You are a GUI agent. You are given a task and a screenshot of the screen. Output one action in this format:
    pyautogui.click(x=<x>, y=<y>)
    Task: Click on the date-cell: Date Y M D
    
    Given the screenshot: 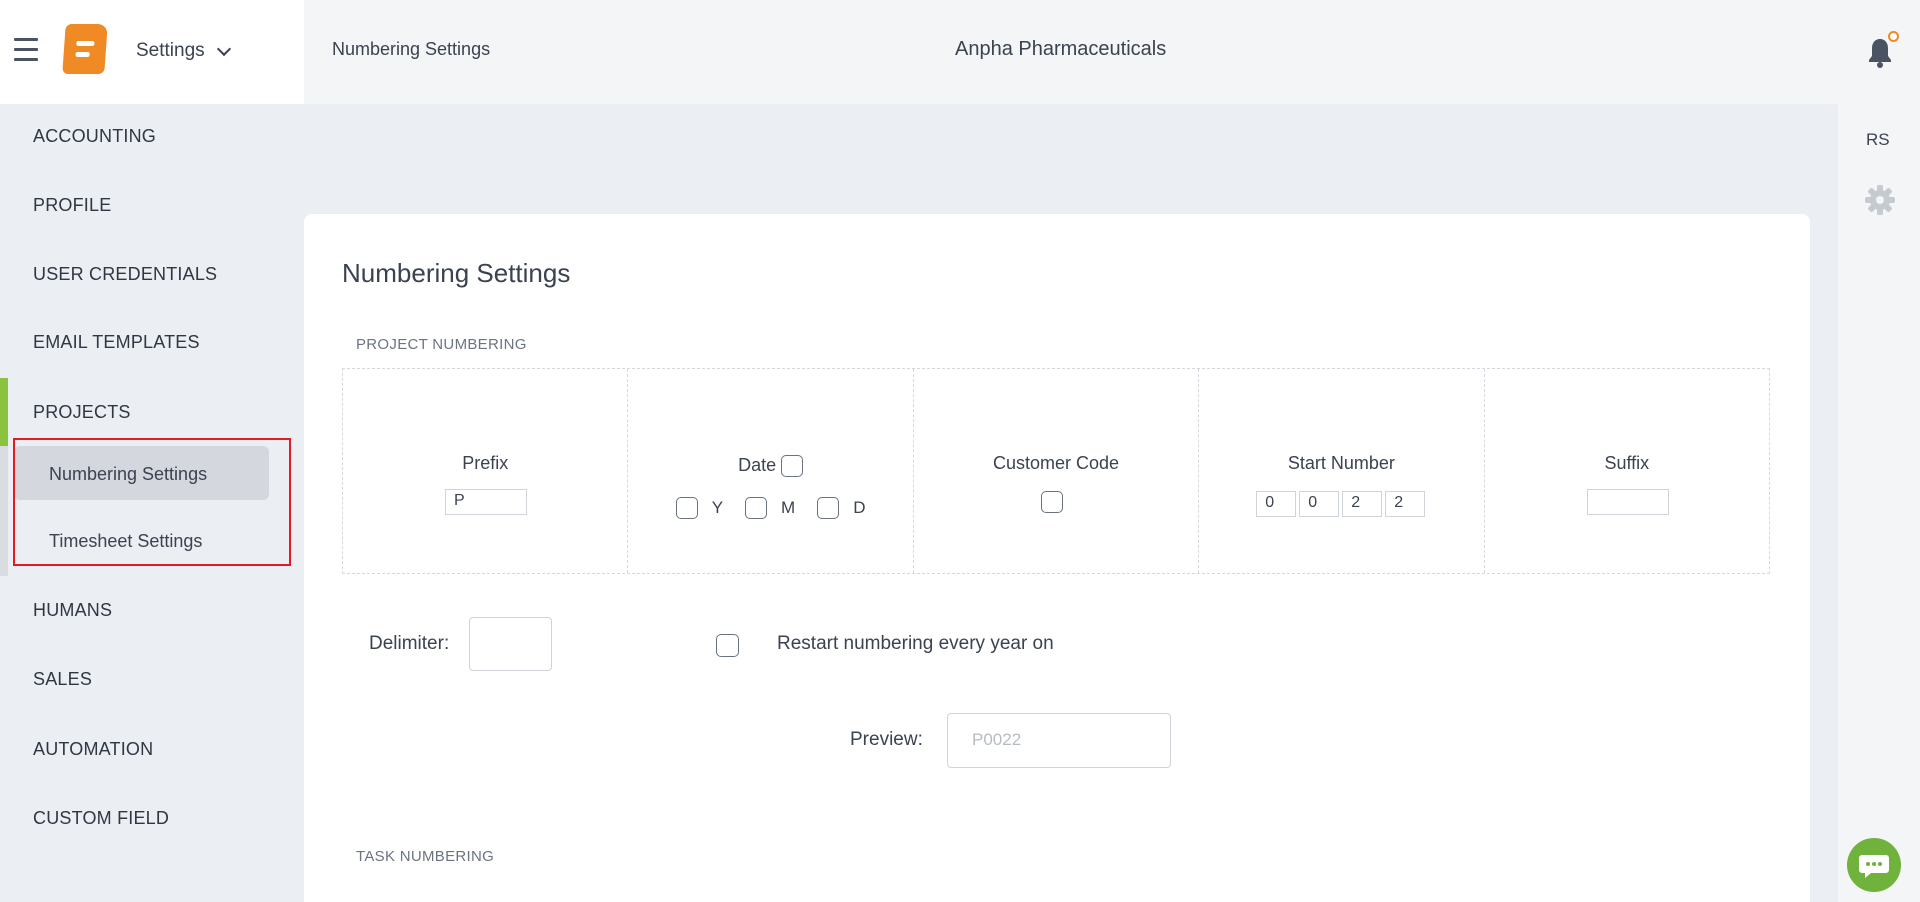 What is the action you would take?
    pyautogui.click(x=771, y=471)
    